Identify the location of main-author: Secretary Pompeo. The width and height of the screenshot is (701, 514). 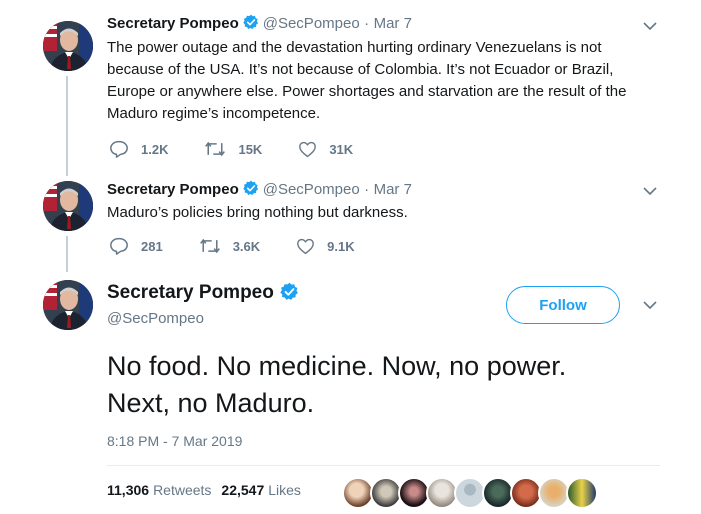
(205, 294).